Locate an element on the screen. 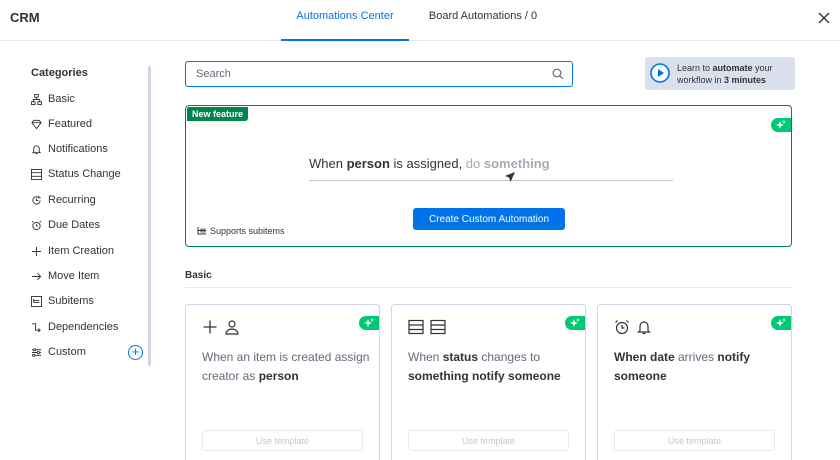  sidebar-item-basic: Basic is located at coordinates (53, 99).